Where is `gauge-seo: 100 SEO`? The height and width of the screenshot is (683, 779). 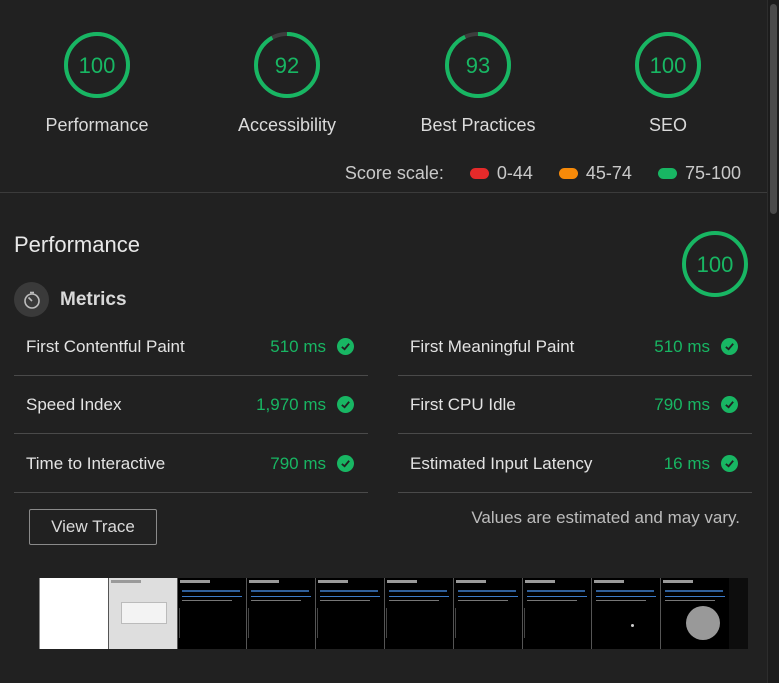 gauge-seo: 100 SEO is located at coordinates (668, 83).